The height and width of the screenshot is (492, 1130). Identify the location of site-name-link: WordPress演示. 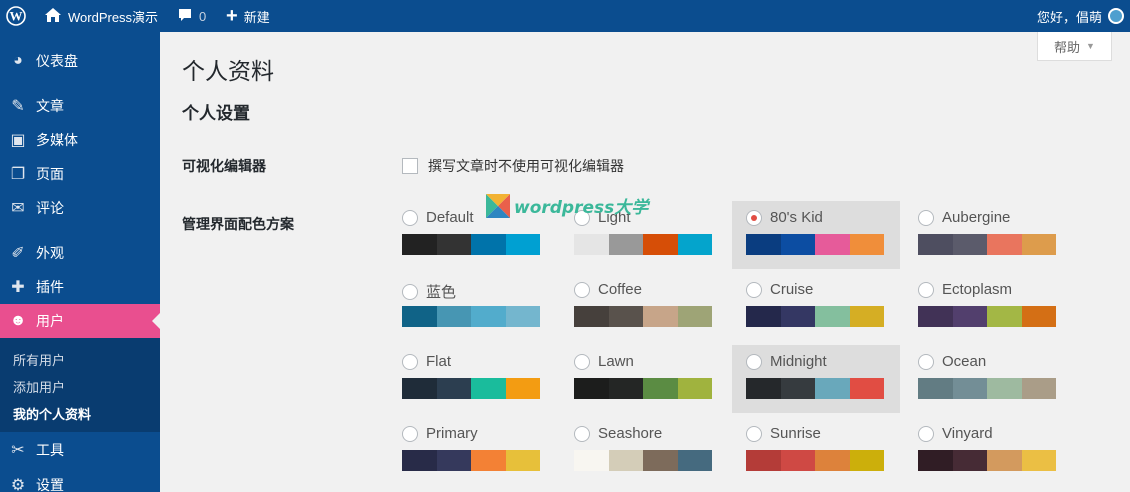
(101, 16).